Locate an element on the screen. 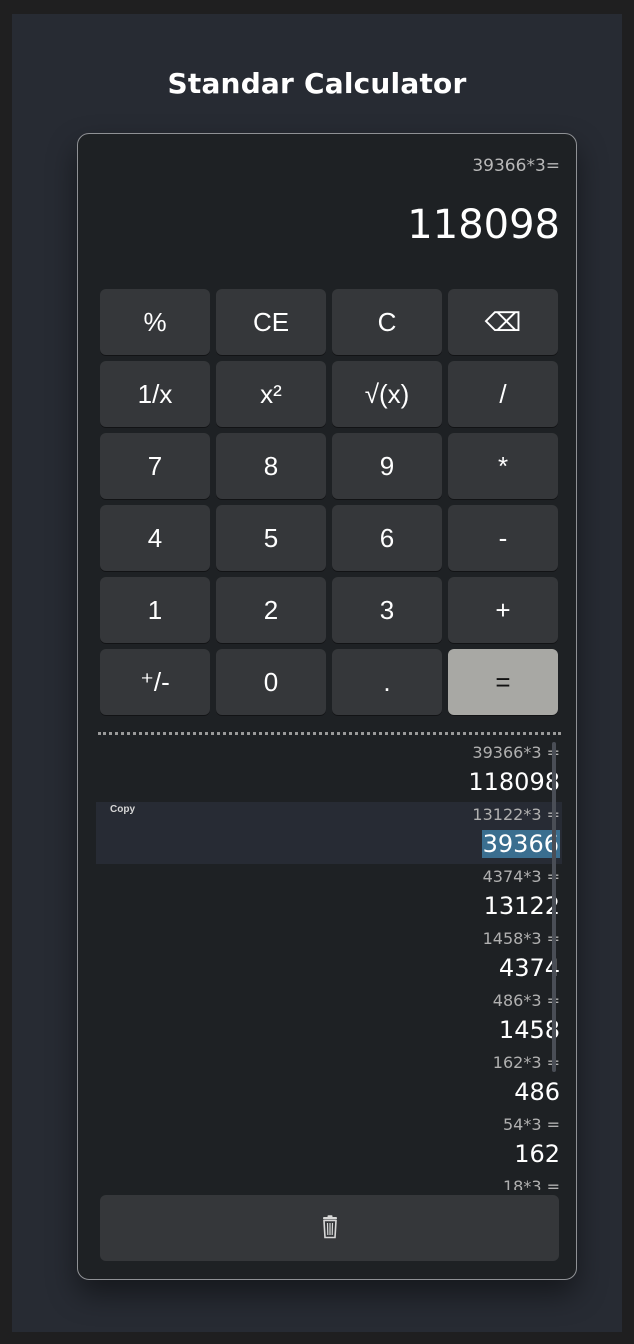 Image resolution: width=634 pixels, height=1344 pixels. subtract-key: - is located at coordinates (503, 538).